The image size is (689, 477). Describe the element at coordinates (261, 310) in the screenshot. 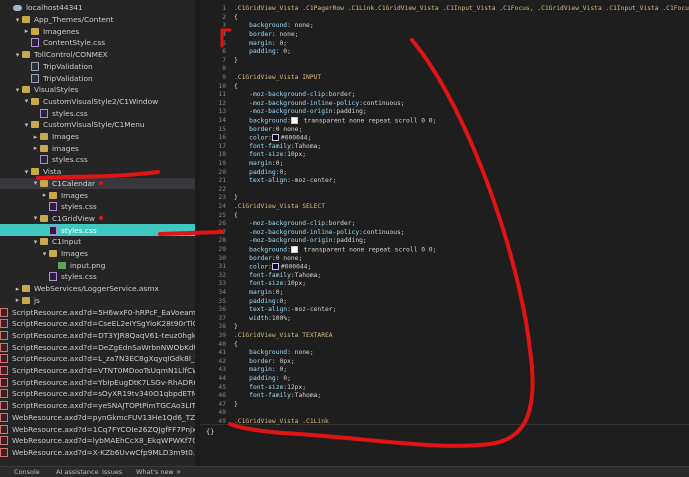

I see `code-token: text-align` at that location.